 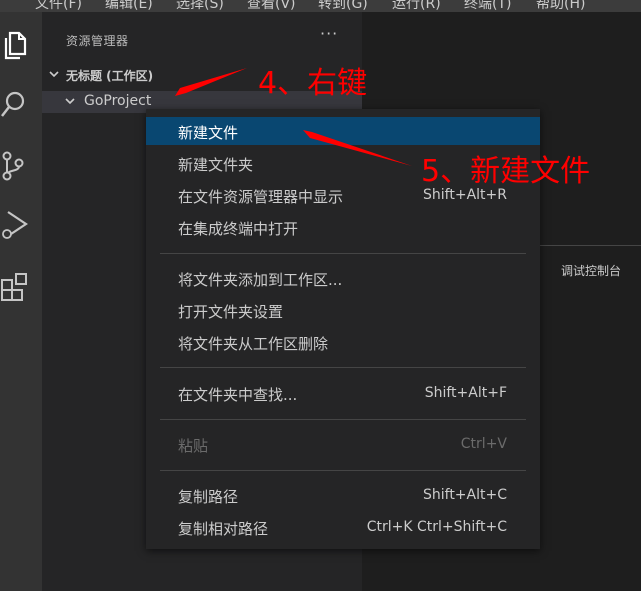 I want to click on annotation-step5: 5、新建文件, so click(x=506, y=171).